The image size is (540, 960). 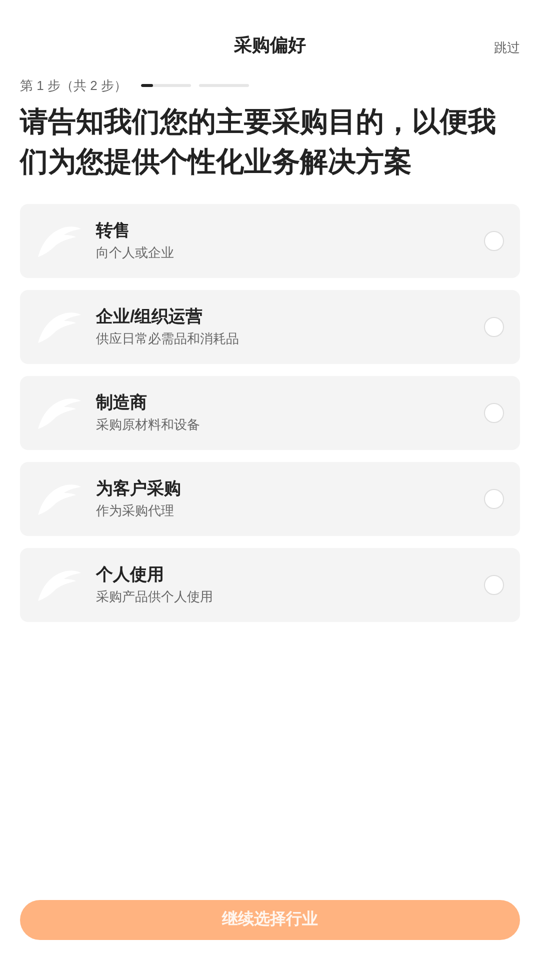 What do you see at coordinates (270, 241) in the screenshot?
I see `option-card: 转售 向个人或企业` at bounding box center [270, 241].